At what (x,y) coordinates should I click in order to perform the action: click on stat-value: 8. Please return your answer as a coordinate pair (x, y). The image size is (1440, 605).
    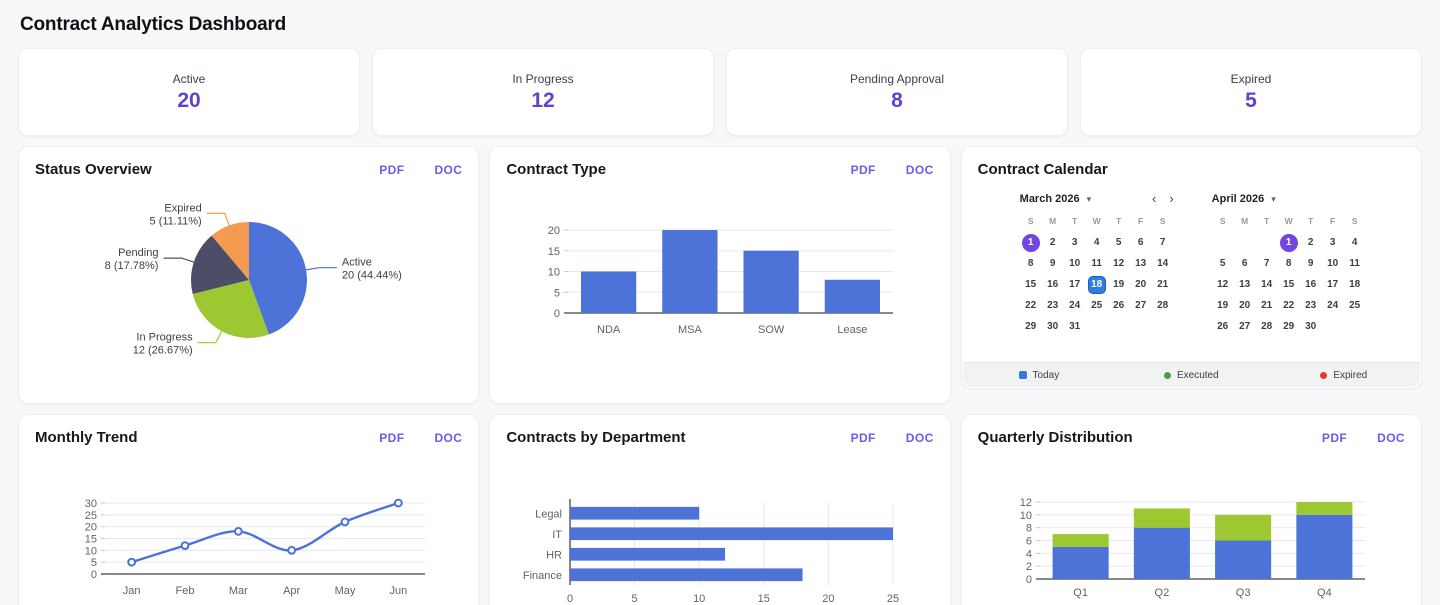
    Looking at the image, I should click on (897, 100).